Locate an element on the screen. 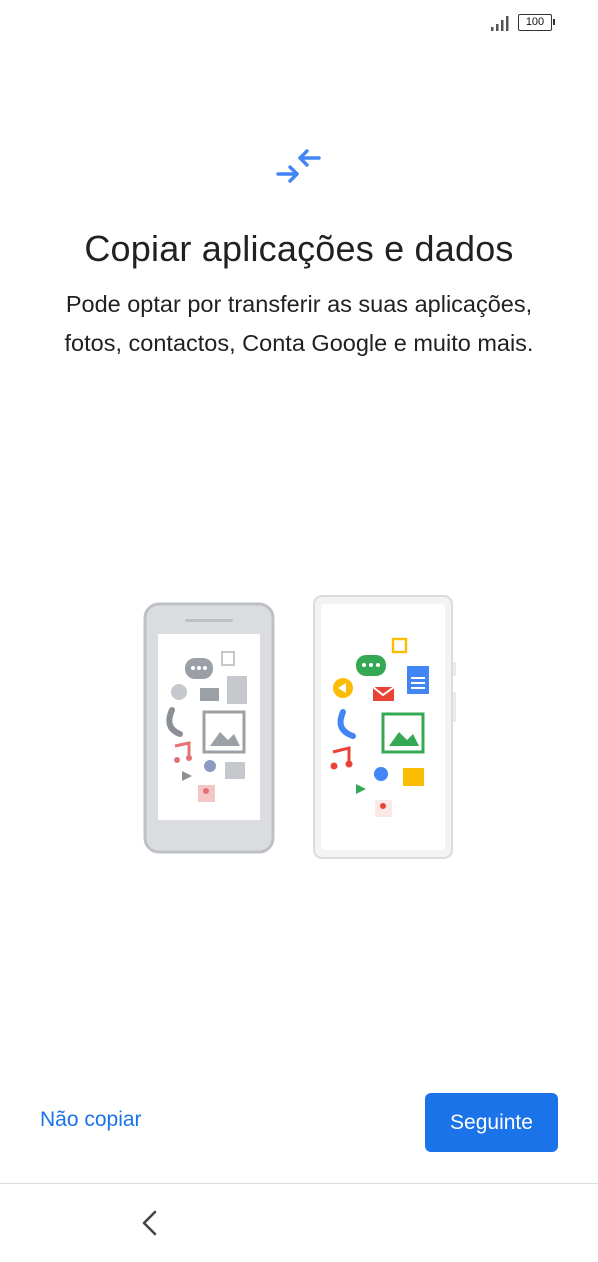 Image resolution: width=598 pixels, height=1262 pixels. page-title: Copiar aplicações e dados is located at coordinates (299, 248).